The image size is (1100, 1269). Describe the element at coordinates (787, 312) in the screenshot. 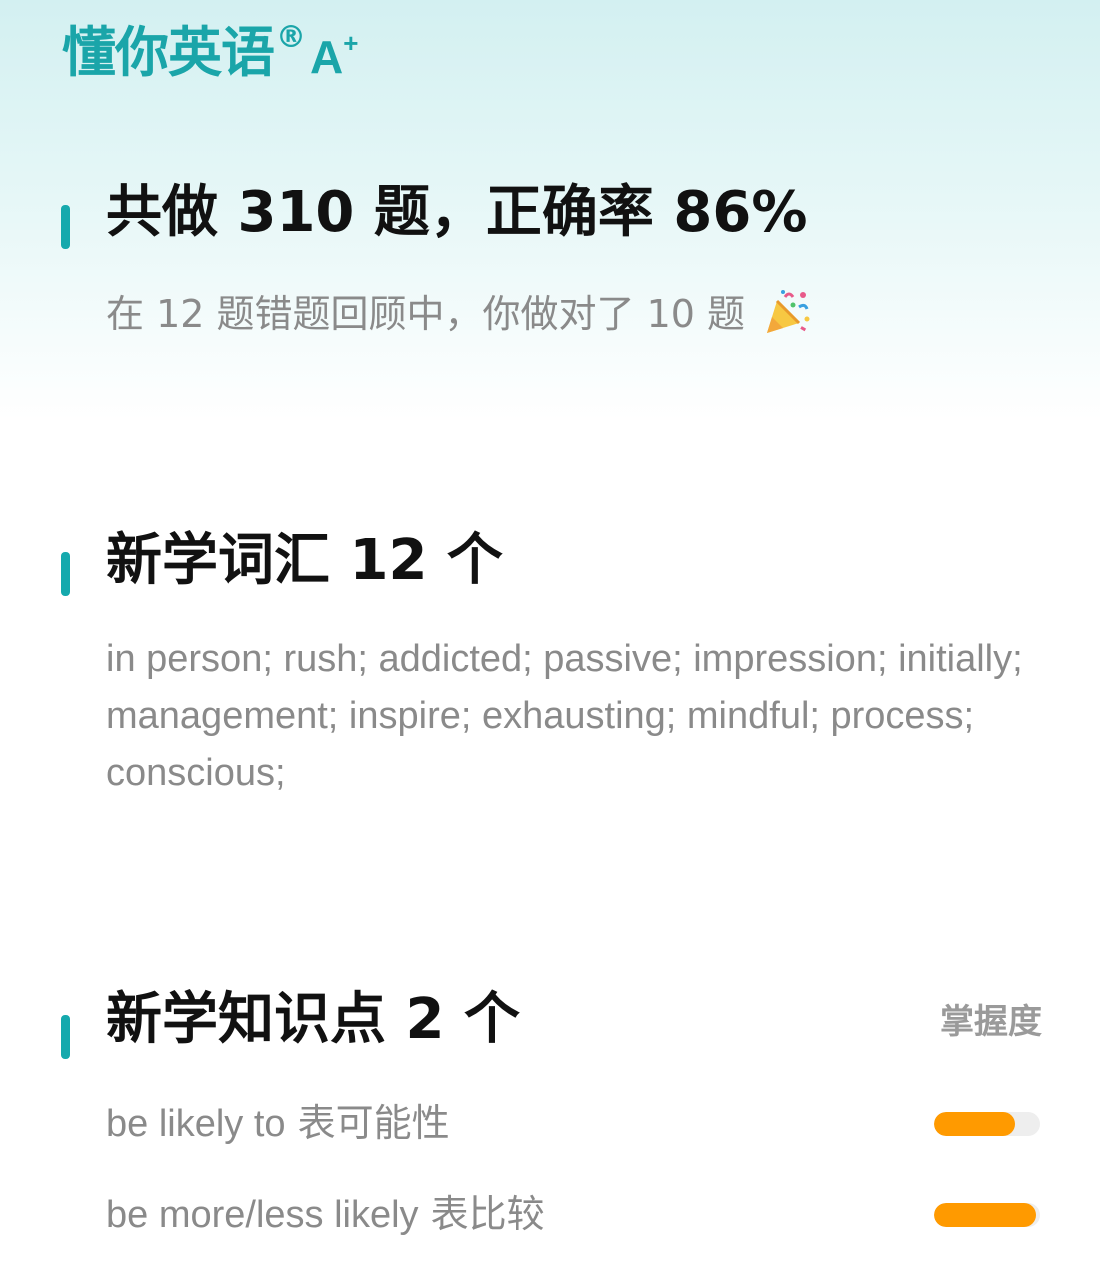

I see `party-popper-icon` at that location.